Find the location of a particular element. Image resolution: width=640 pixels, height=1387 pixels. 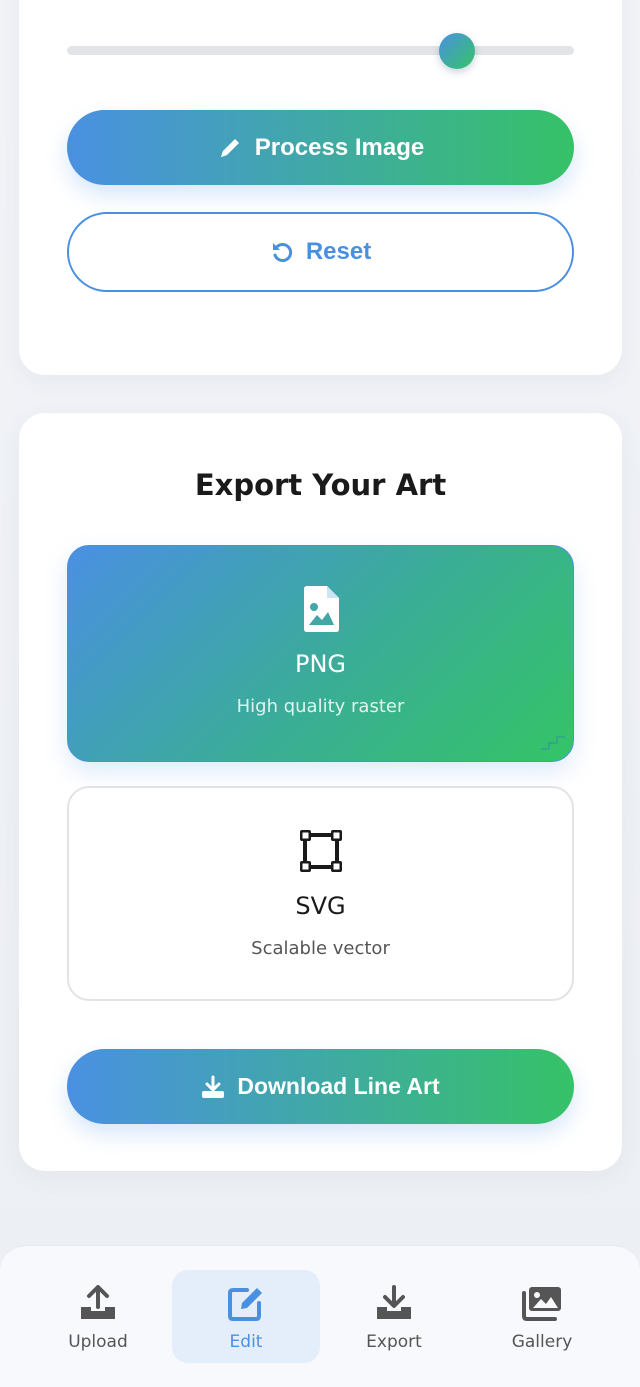

format-option-png: PNG High quality raster is located at coordinates (320, 653).